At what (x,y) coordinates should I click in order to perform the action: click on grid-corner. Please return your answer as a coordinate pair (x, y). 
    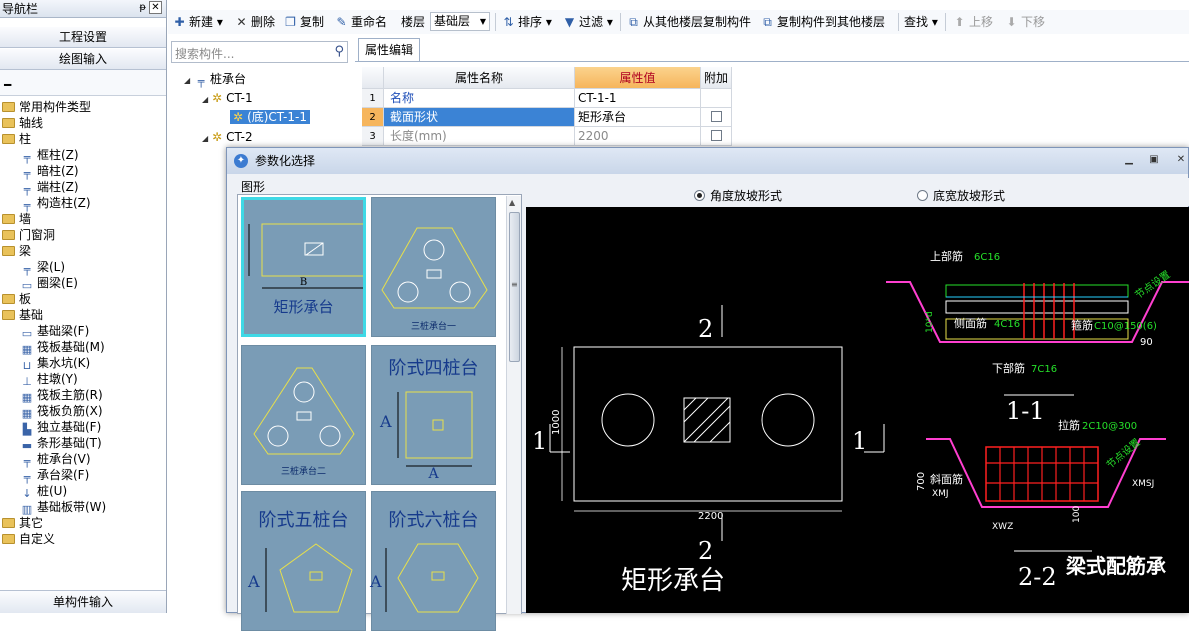
    Looking at the image, I should click on (373, 78).